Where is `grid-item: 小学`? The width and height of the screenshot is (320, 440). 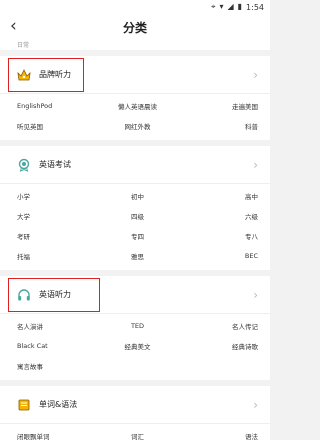
grid-item: 小学 is located at coordinates (57, 196).